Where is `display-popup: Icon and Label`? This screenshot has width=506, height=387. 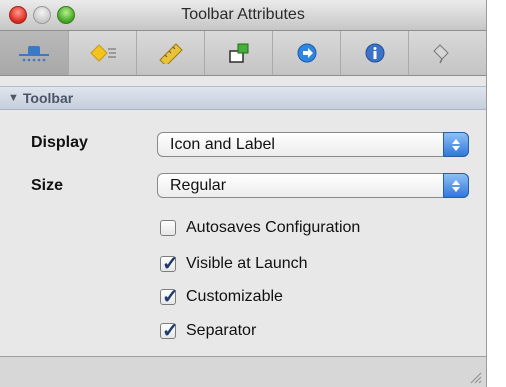 display-popup: Icon and Label is located at coordinates (313, 144).